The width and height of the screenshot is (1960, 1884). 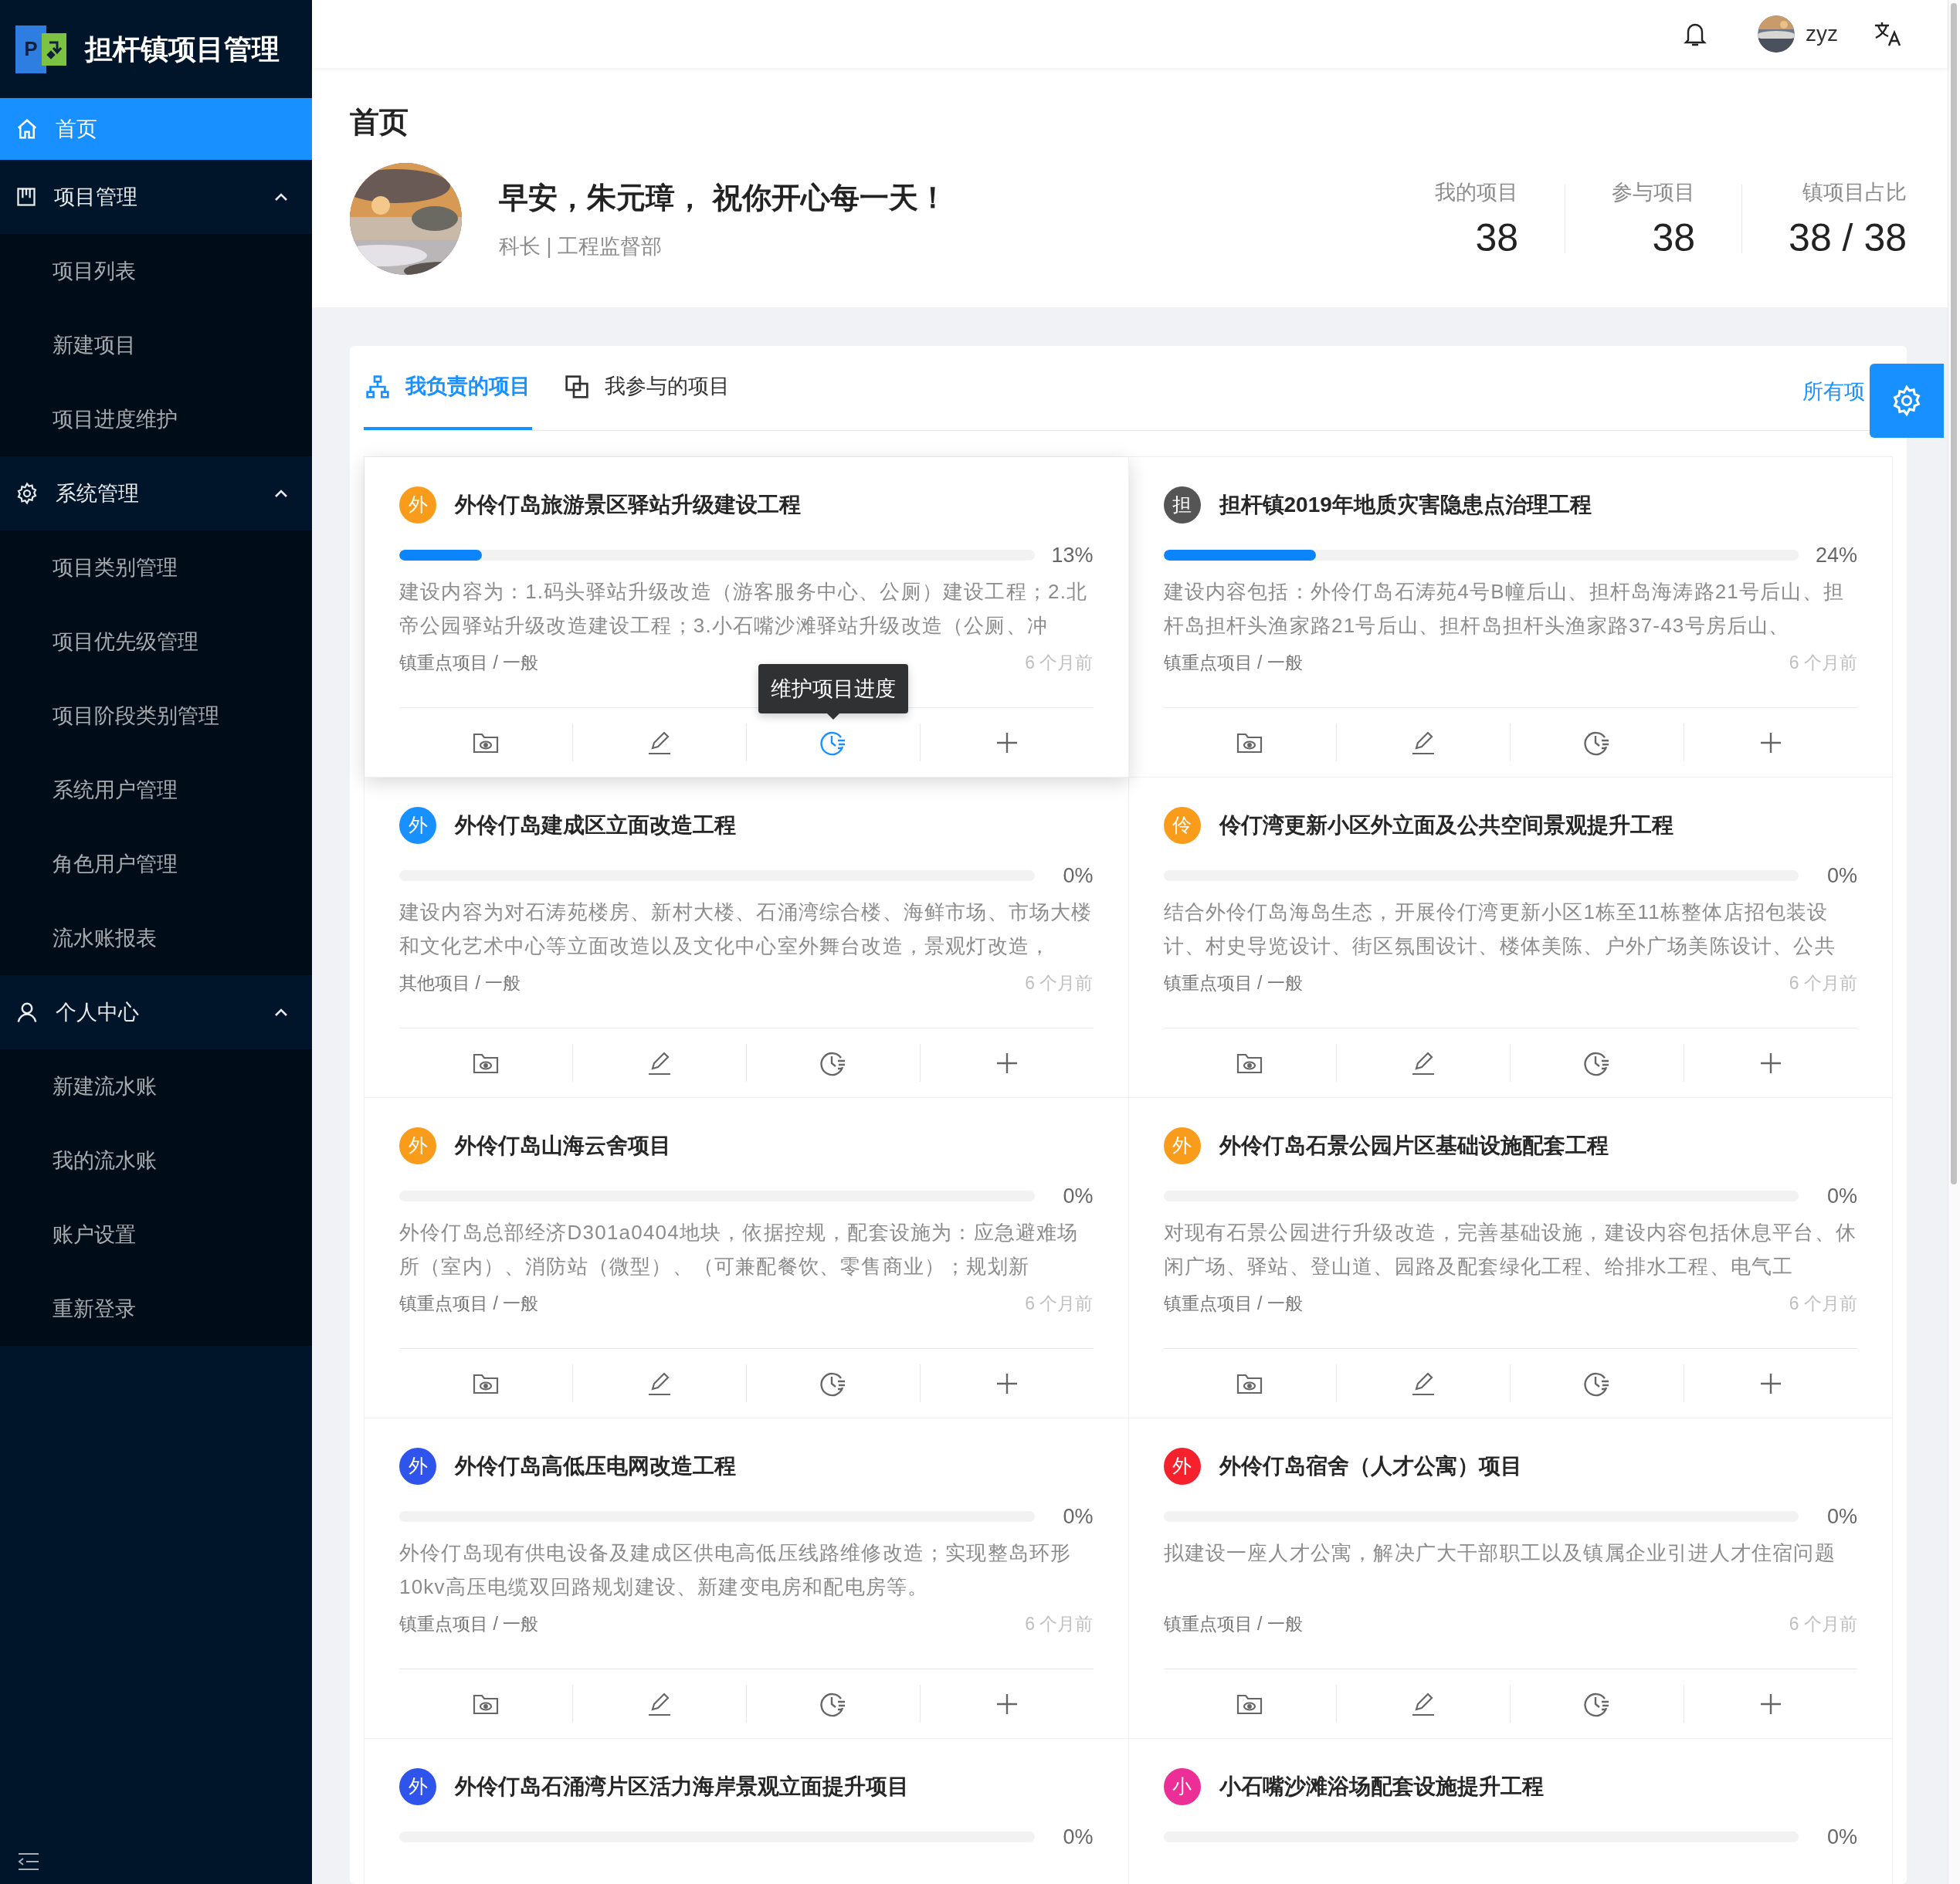 What do you see at coordinates (156, 345) in the screenshot?
I see `submenu-item: 新建项目` at bounding box center [156, 345].